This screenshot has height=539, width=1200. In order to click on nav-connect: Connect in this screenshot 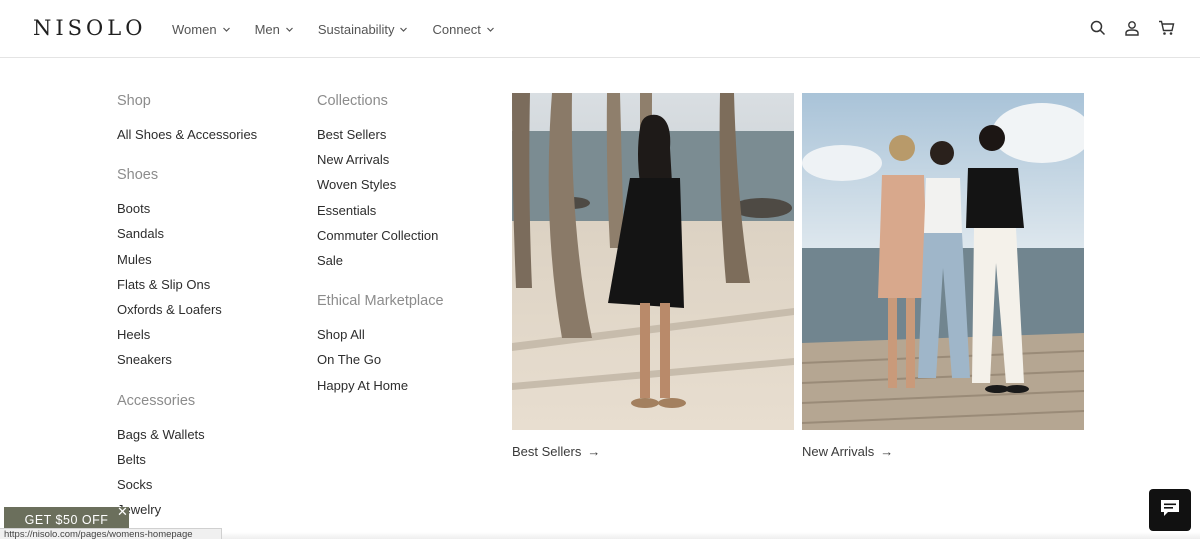, I will do `click(463, 29)`.